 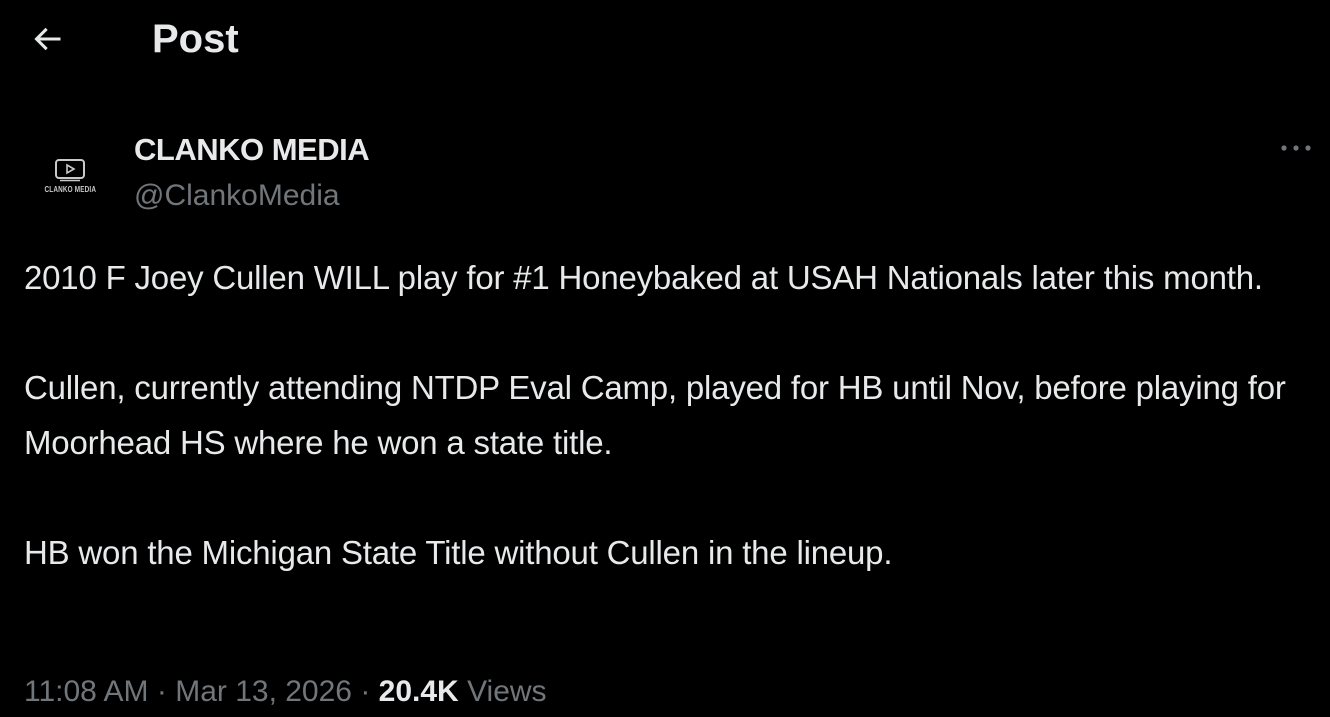 I want to click on author-display-name: CLANKO MEDIA, so click(x=252, y=150).